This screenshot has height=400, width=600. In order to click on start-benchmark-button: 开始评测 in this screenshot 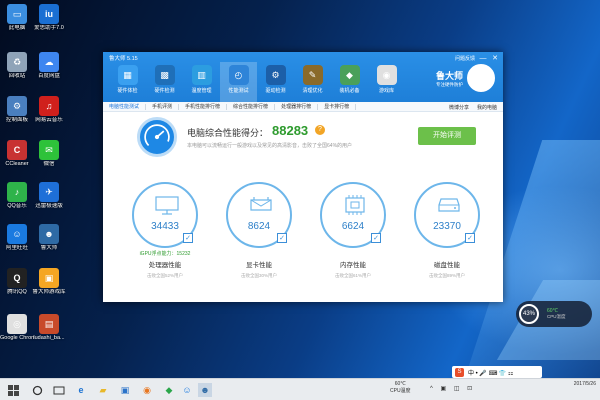, I will do `click(447, 136)`.